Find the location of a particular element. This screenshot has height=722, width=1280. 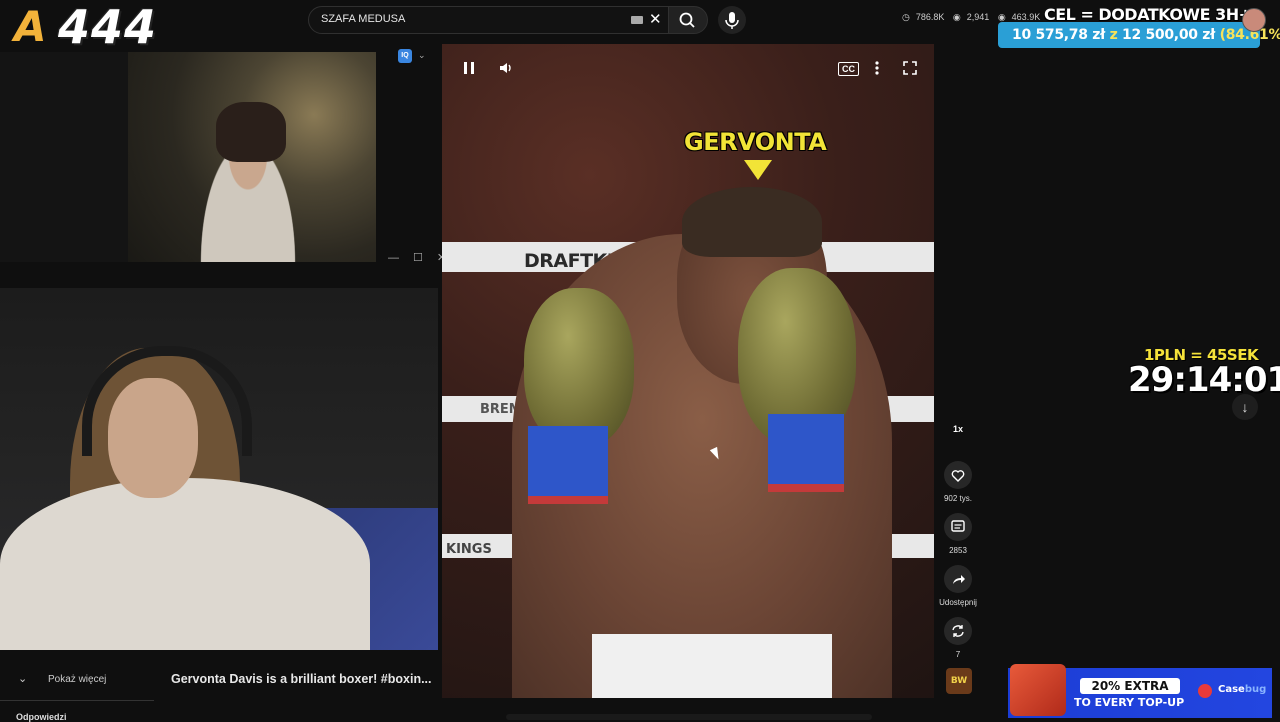

share-icon is located at coordinates (959, 579).